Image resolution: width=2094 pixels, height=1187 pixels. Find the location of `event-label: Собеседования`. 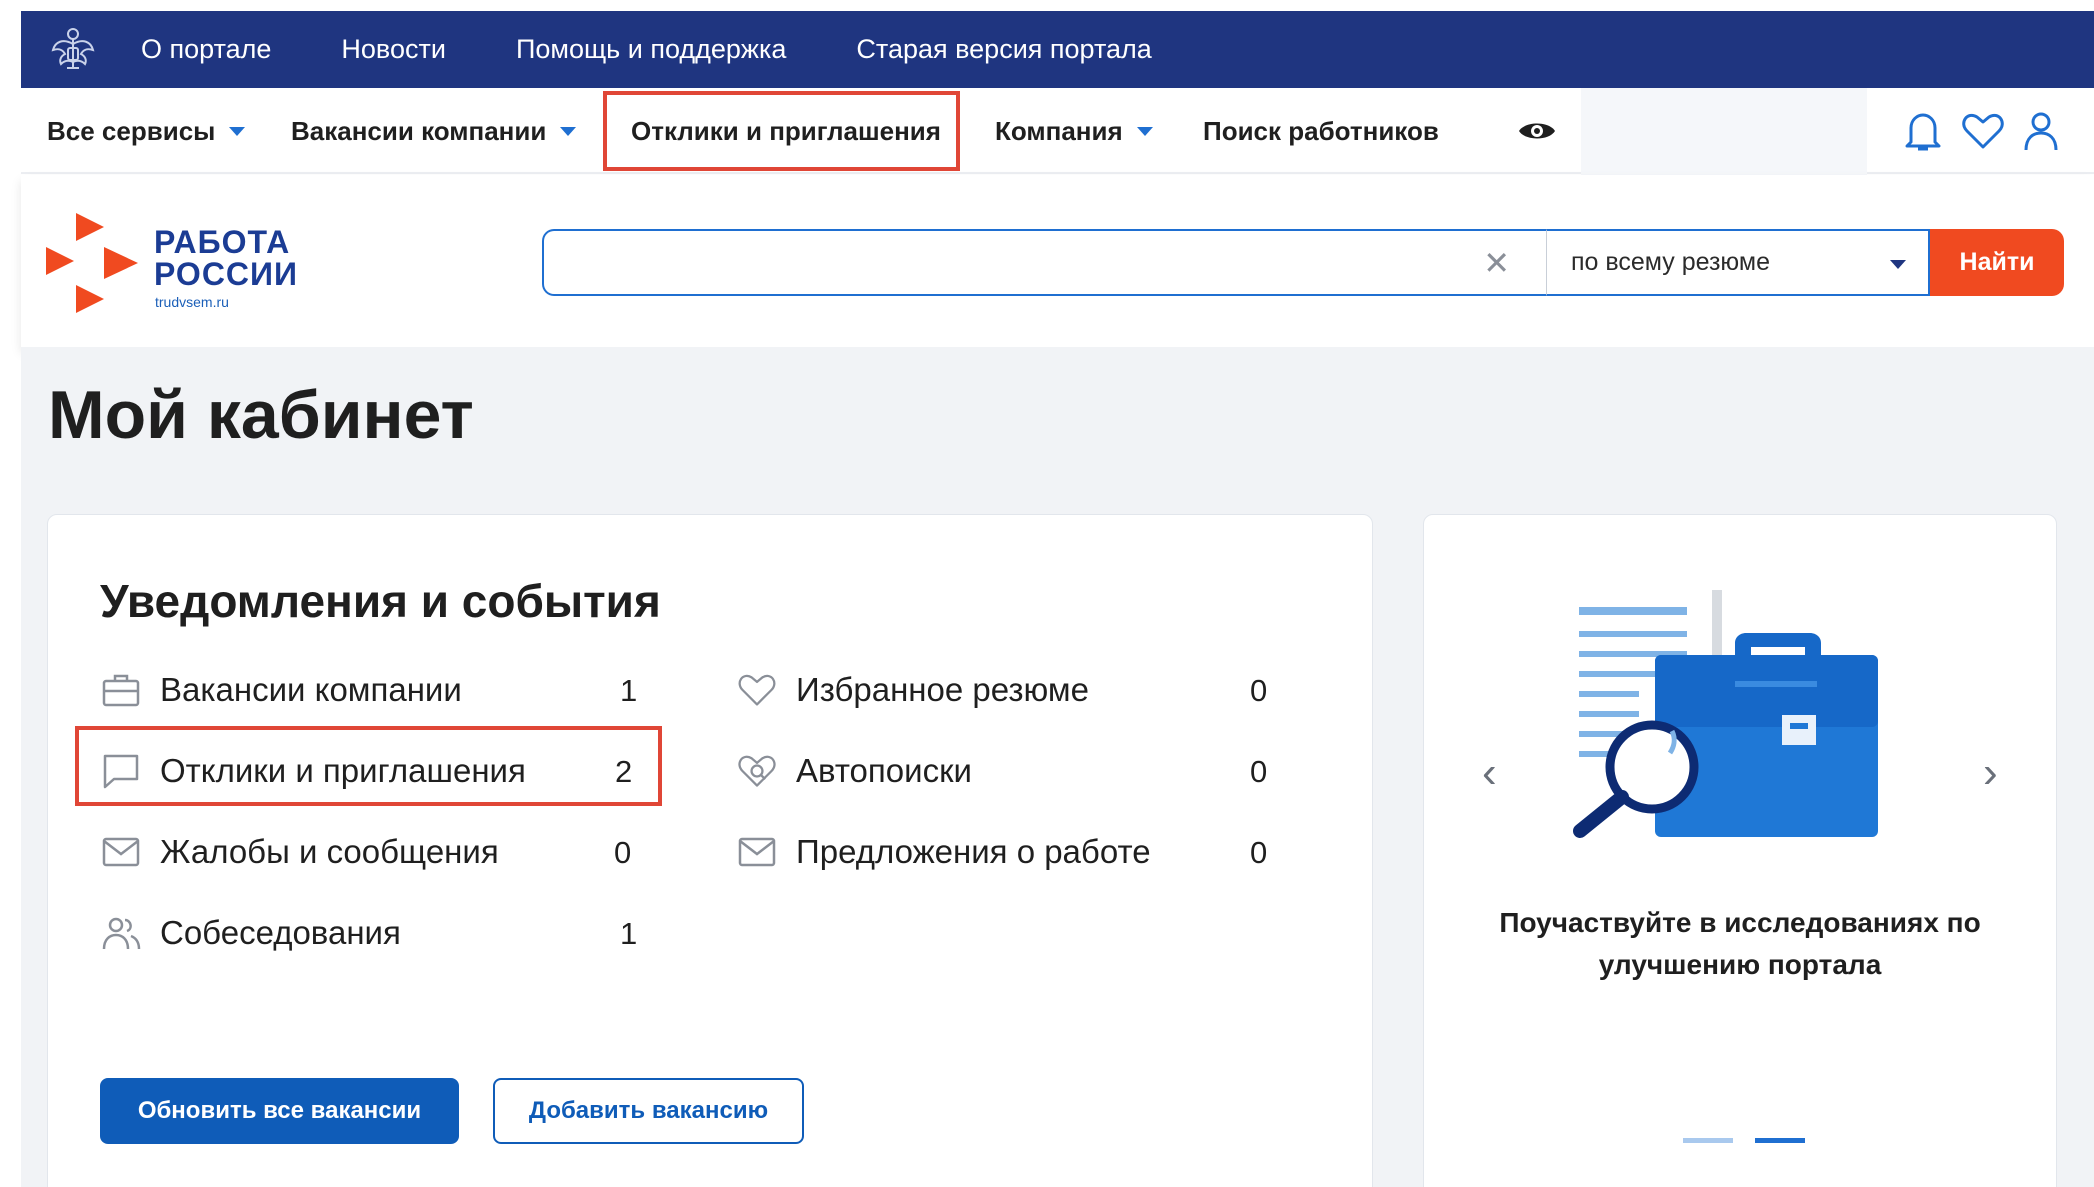

event-label: Собеседования is located at coordinates (280, 932).